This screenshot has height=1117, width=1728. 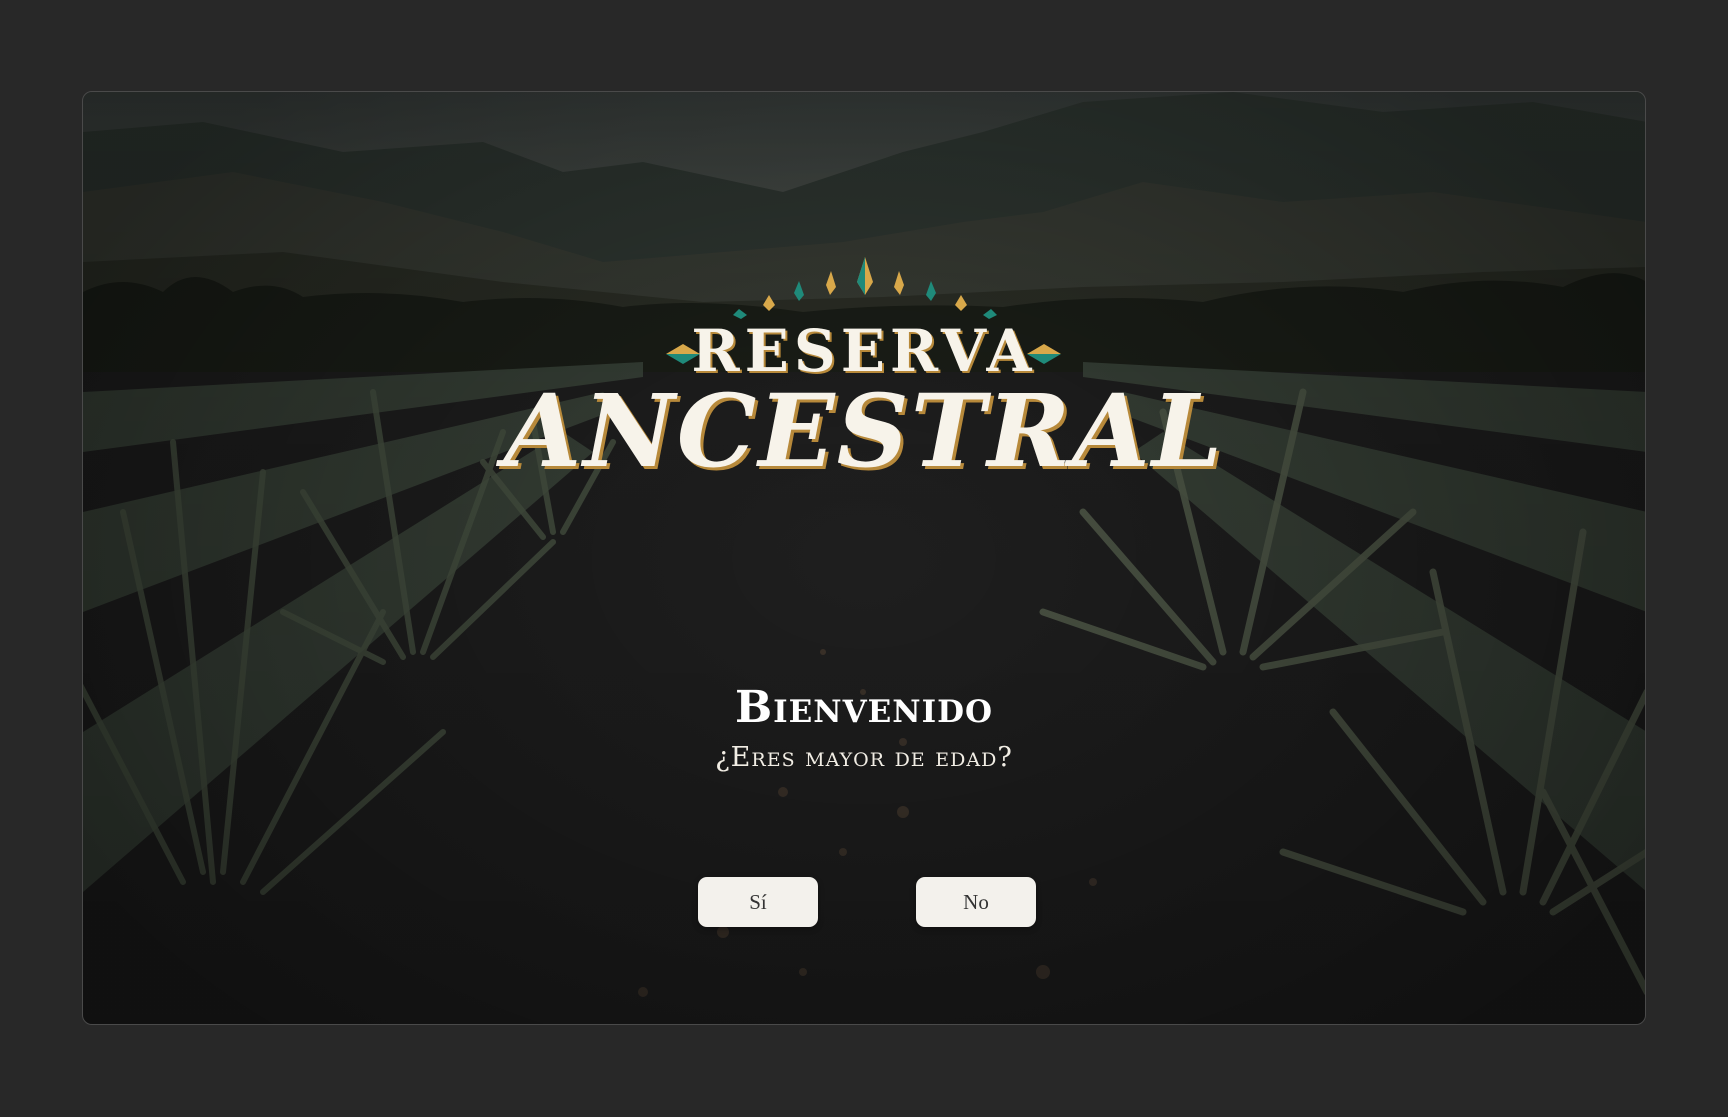 I want to click on welcome-title: Bienvenido, so click(x=864, y=707).